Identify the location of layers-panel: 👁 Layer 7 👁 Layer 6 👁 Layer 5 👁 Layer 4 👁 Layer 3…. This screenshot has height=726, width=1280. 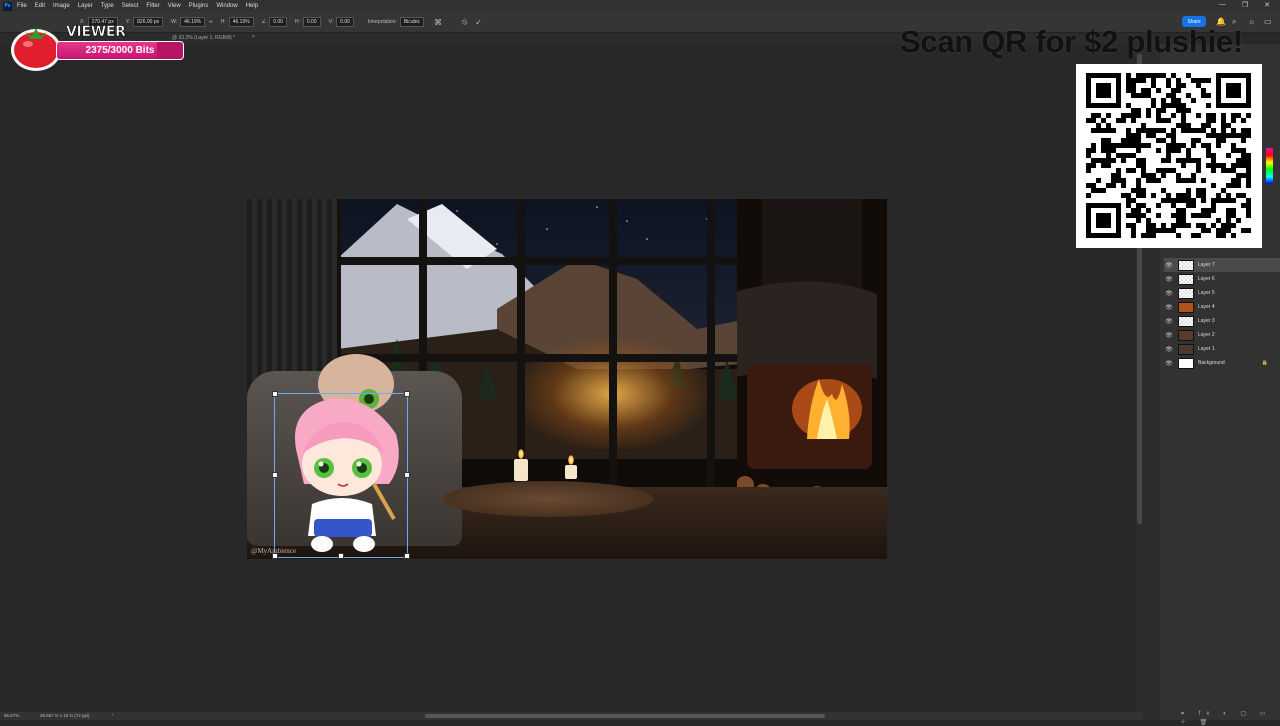
(1222, 314).